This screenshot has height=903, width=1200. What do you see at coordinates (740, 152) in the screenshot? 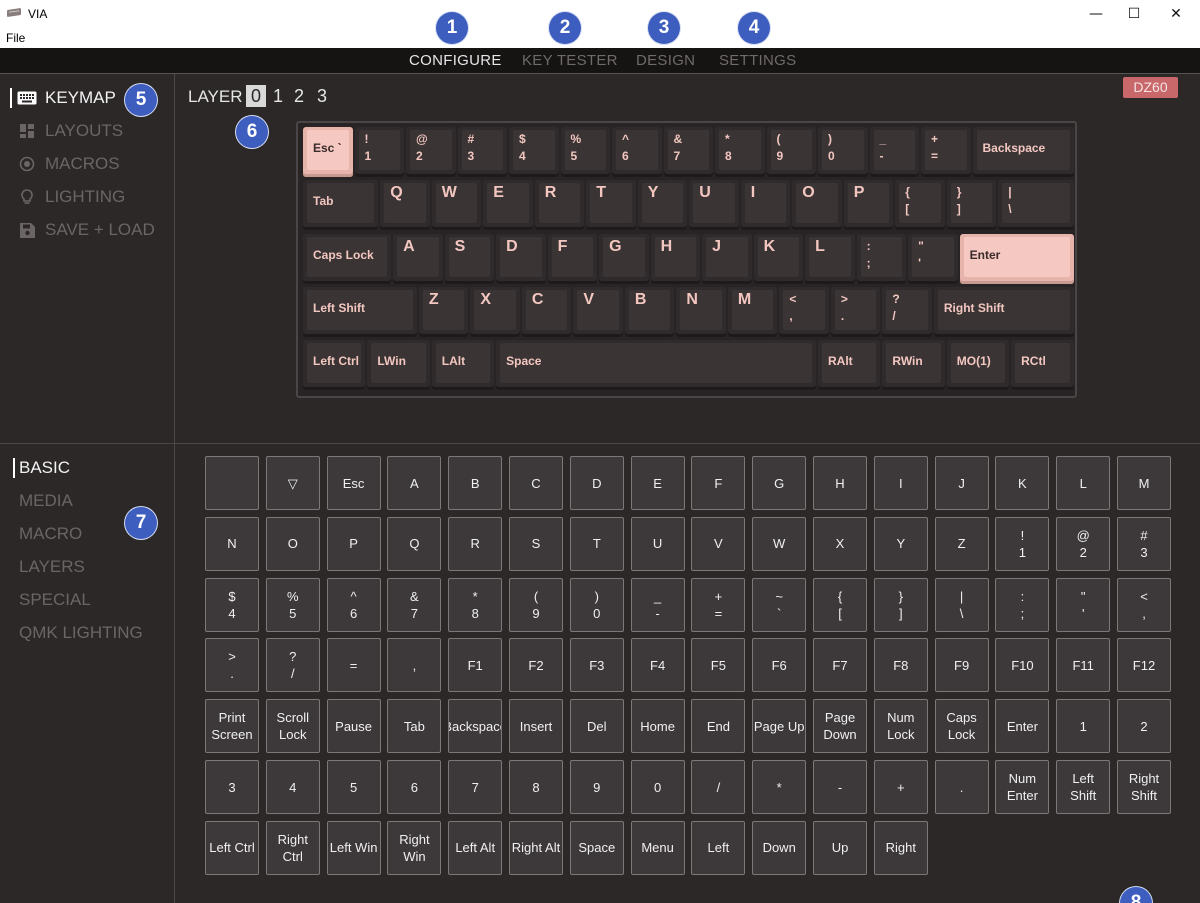
I see `keymap-key-8: * 8` at bounding box center [740, 152].